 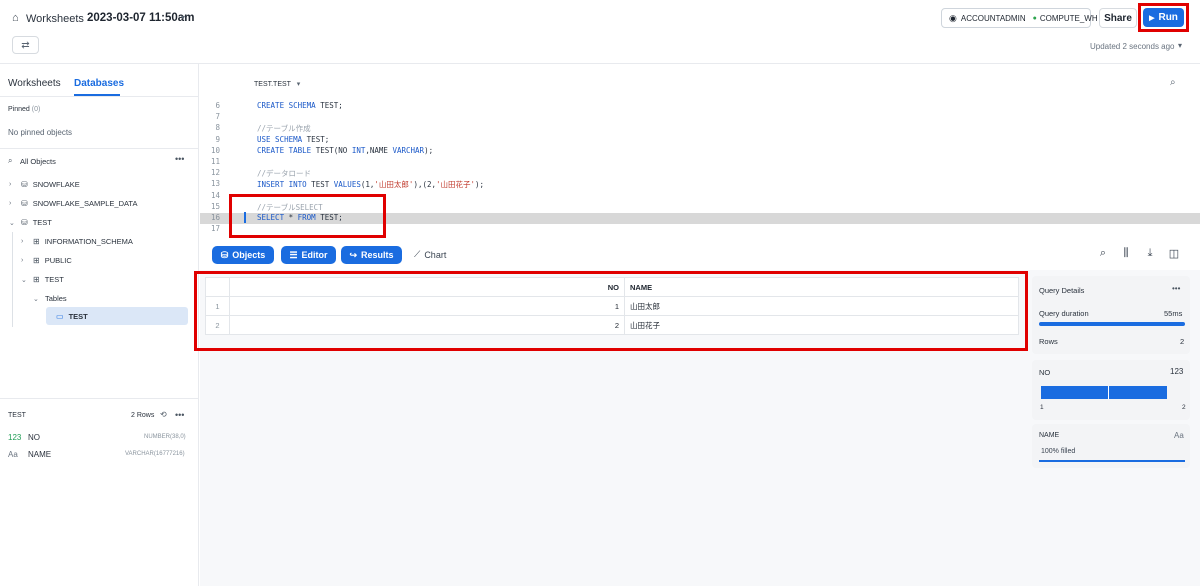 I want to click on tab-databases: Databases, so click(x=99, y=83).